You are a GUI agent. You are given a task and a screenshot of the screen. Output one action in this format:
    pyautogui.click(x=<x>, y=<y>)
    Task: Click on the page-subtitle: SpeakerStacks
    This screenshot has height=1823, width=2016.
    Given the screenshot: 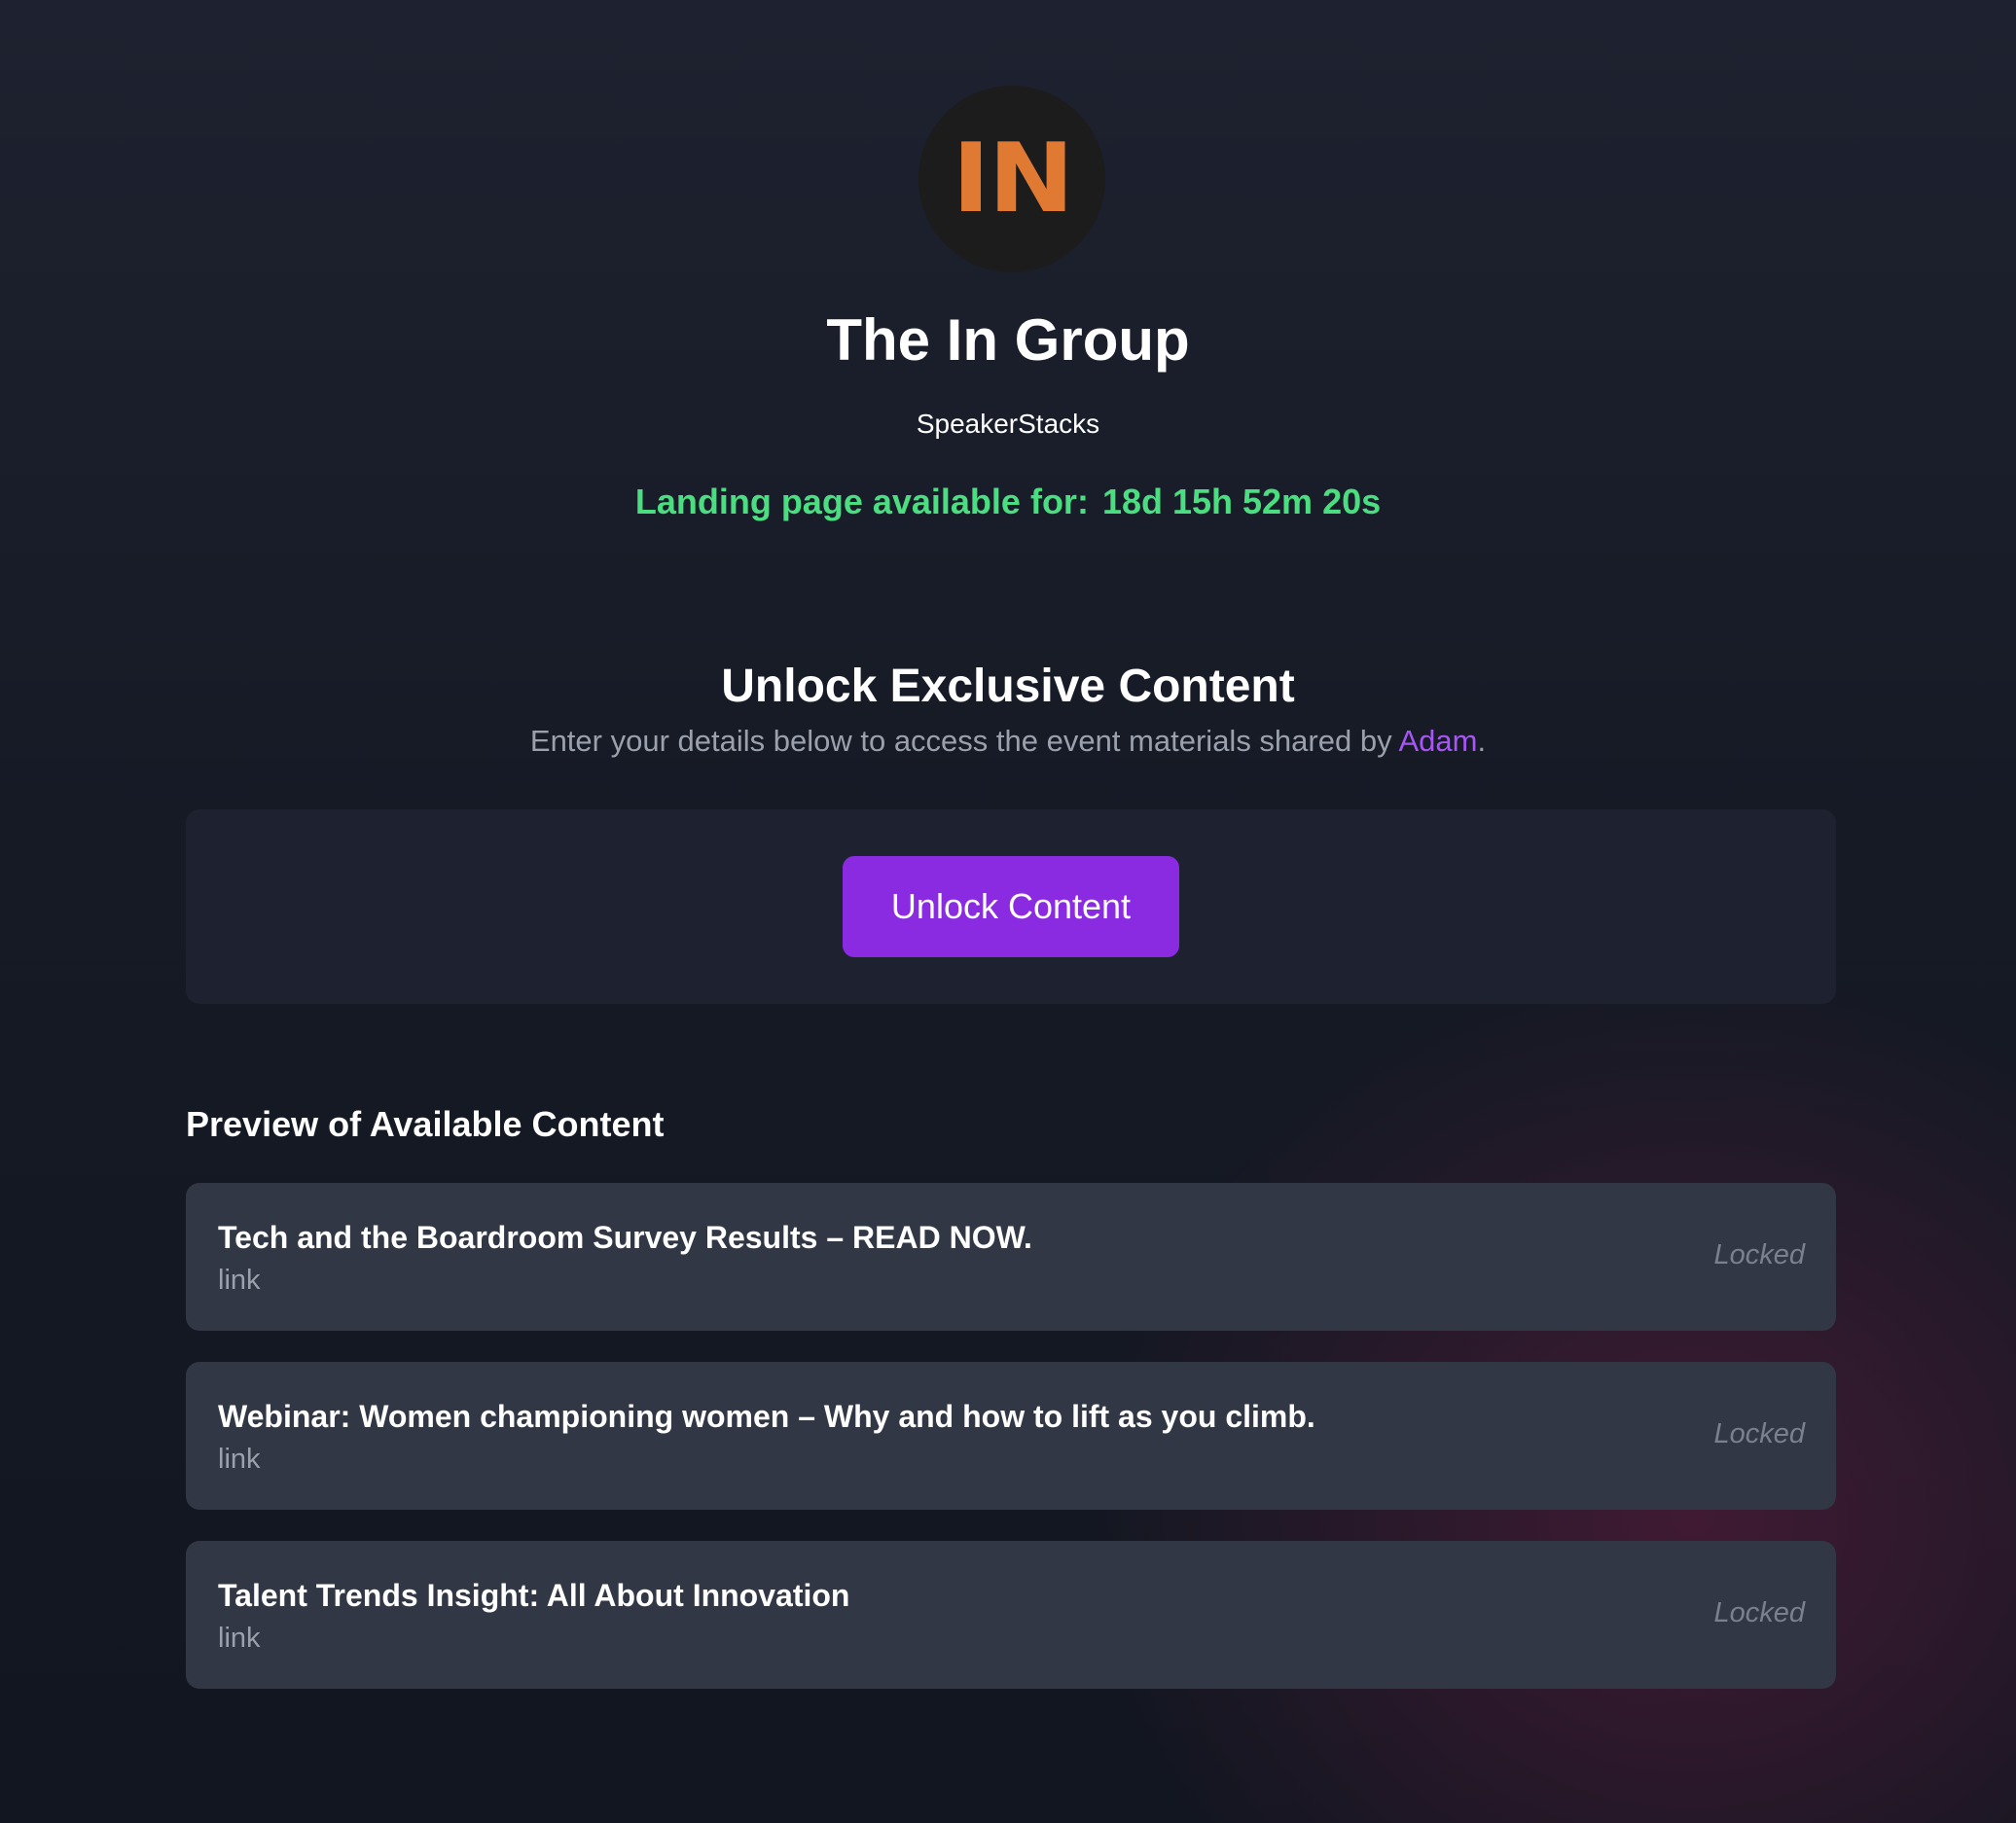 What is the action you would take?
    pyautogui.click(x=1008, y=424)
    